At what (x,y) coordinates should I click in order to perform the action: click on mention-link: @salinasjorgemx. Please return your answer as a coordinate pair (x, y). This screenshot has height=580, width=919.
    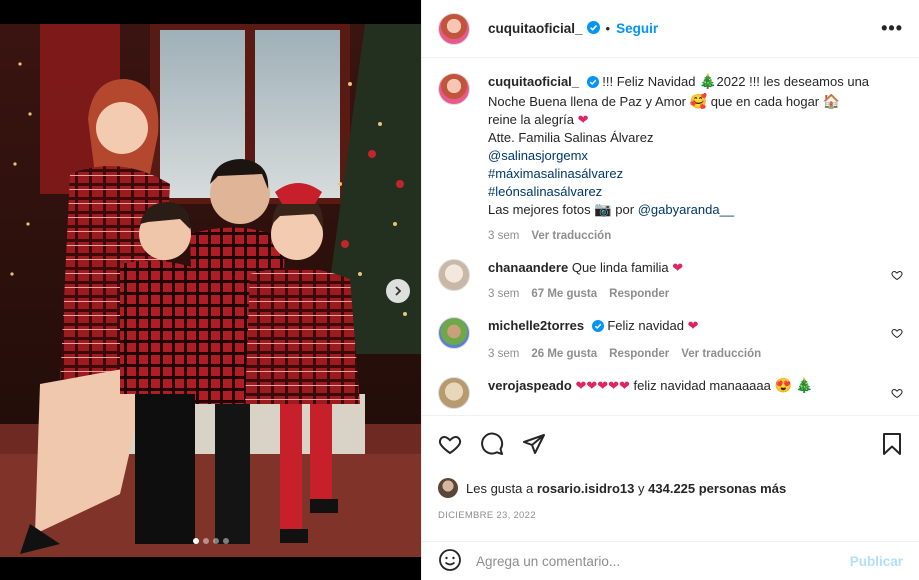
    Looking at the image, I should click on (695, 156).